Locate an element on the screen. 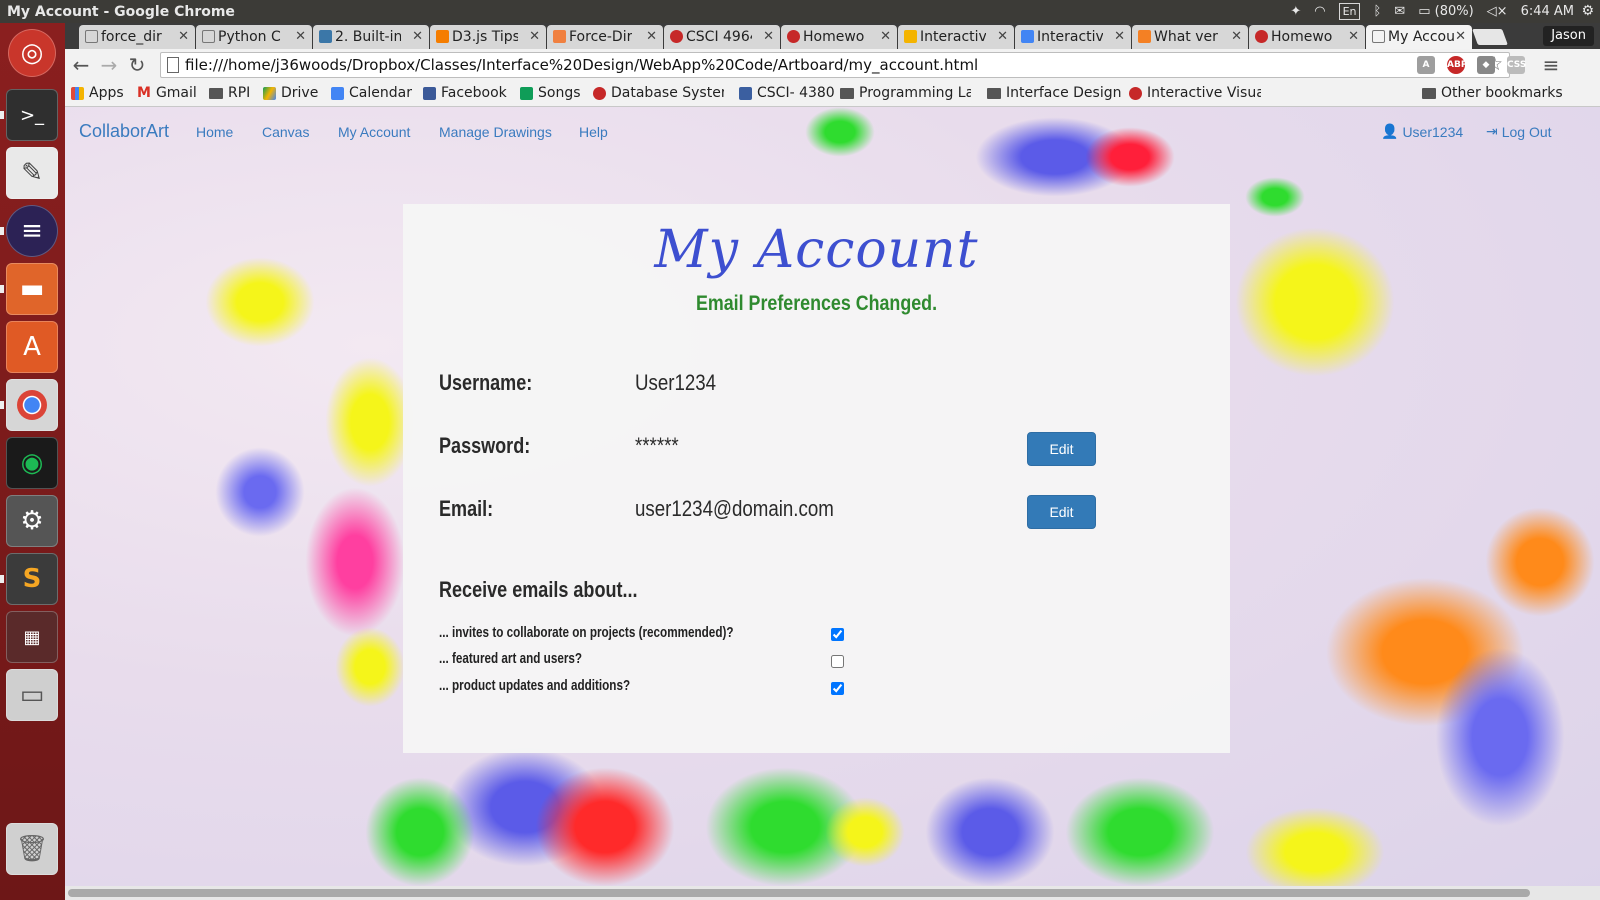 The image size is (1600, 900). battery-indicator: ▭ (80%) is located at coordinates (1445, 11).